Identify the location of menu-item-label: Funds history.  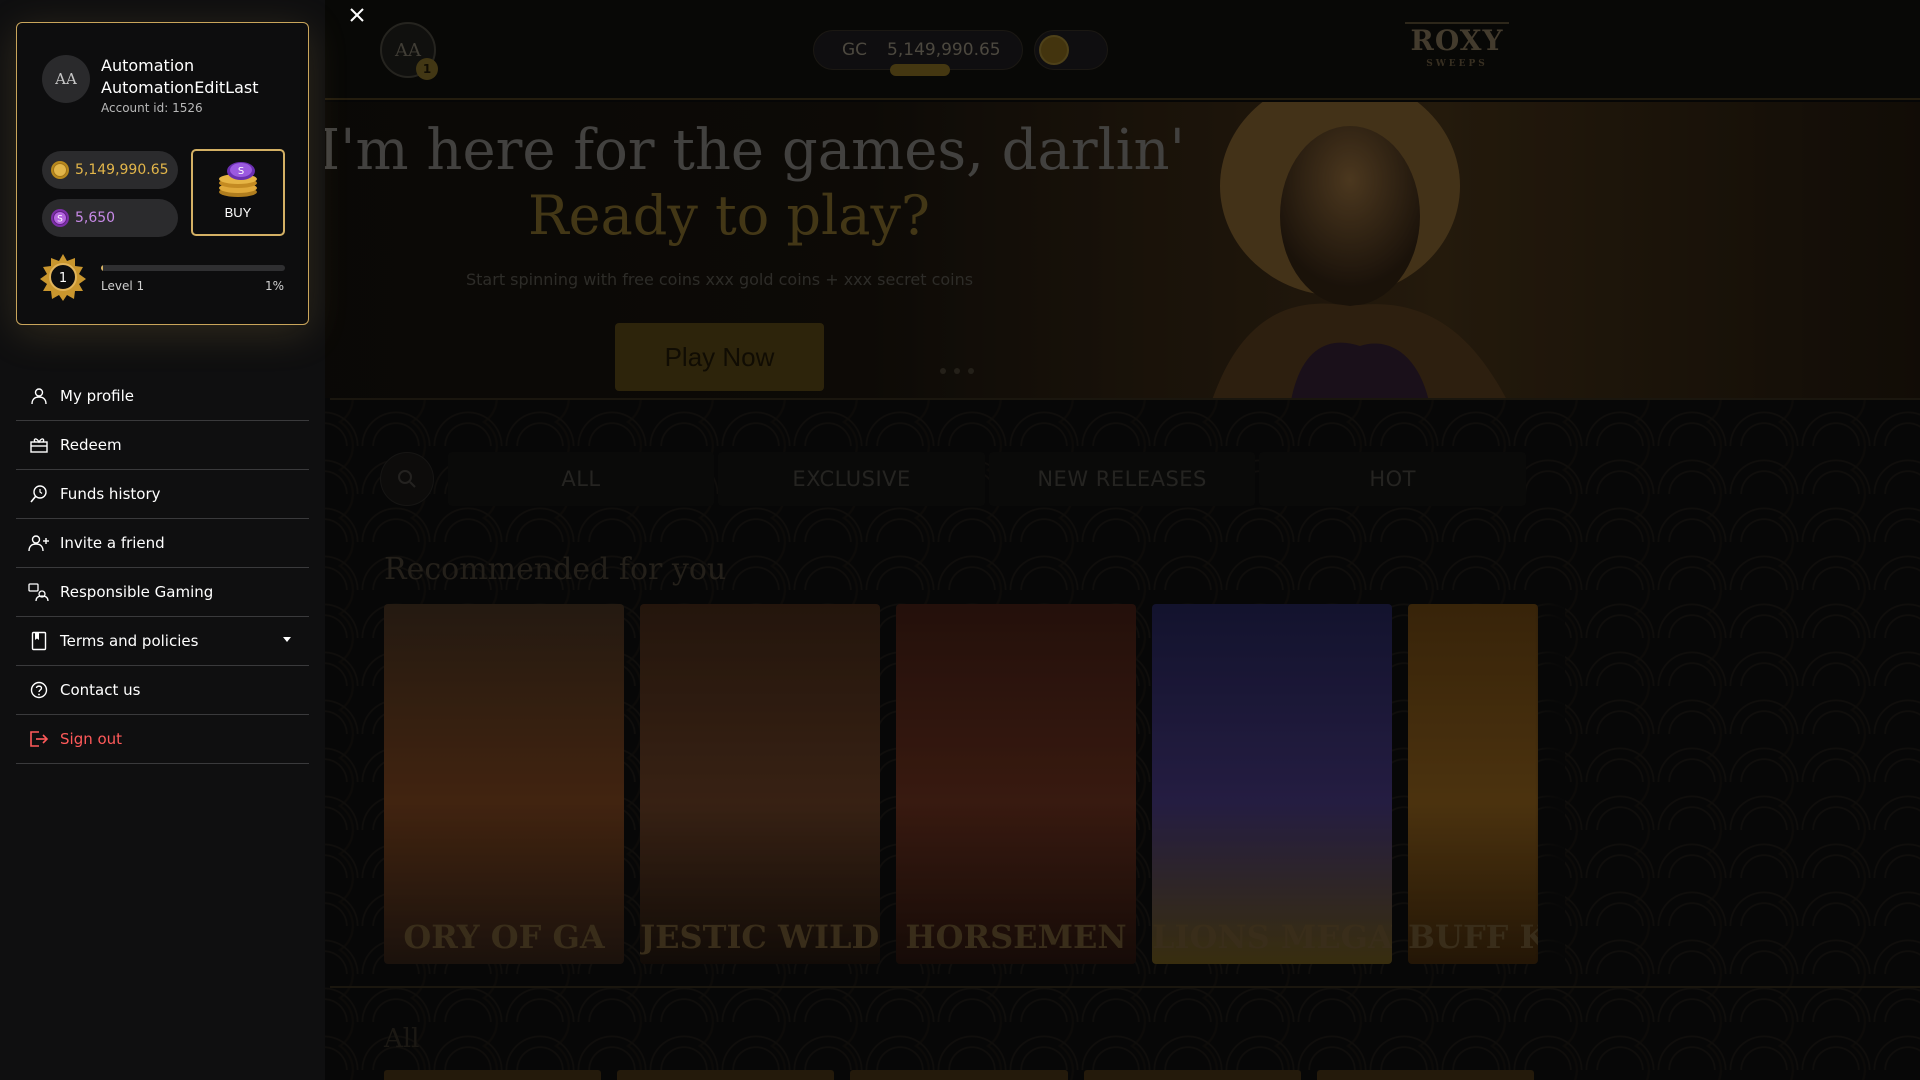
(110, 494).